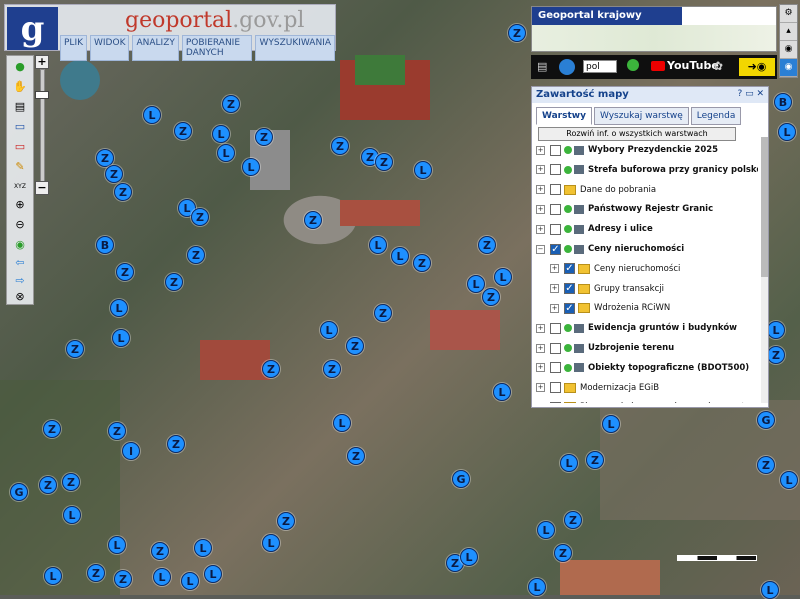  What do you see at coordinates (600, 66) in the screenshot?
I see `language-select: pol` at bounding box center [600, 66].